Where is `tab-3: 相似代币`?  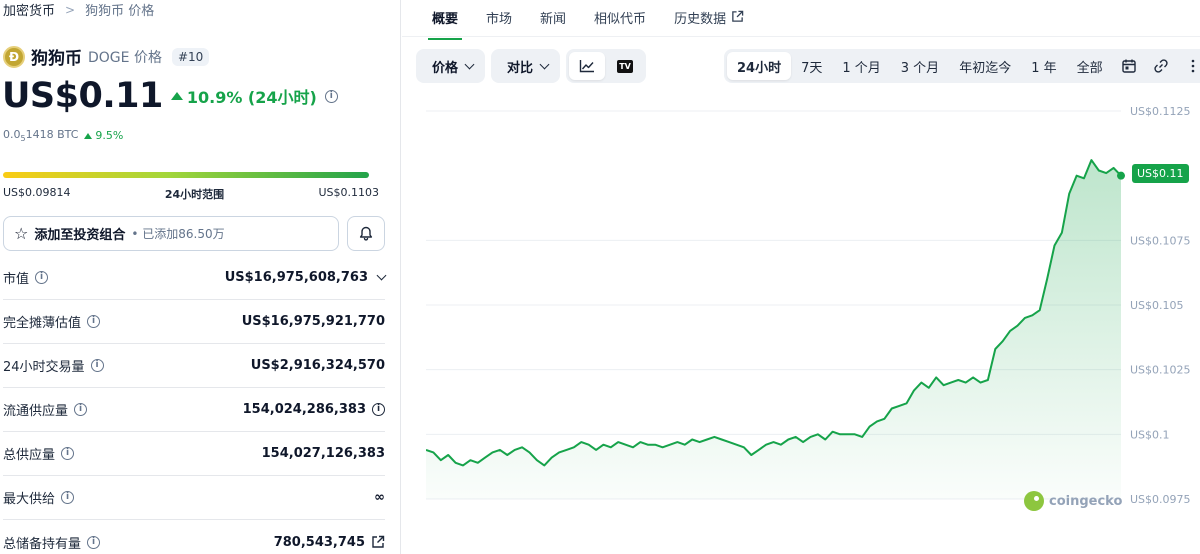 tab-3: 相似代币 is located at coordinates (620, 18).